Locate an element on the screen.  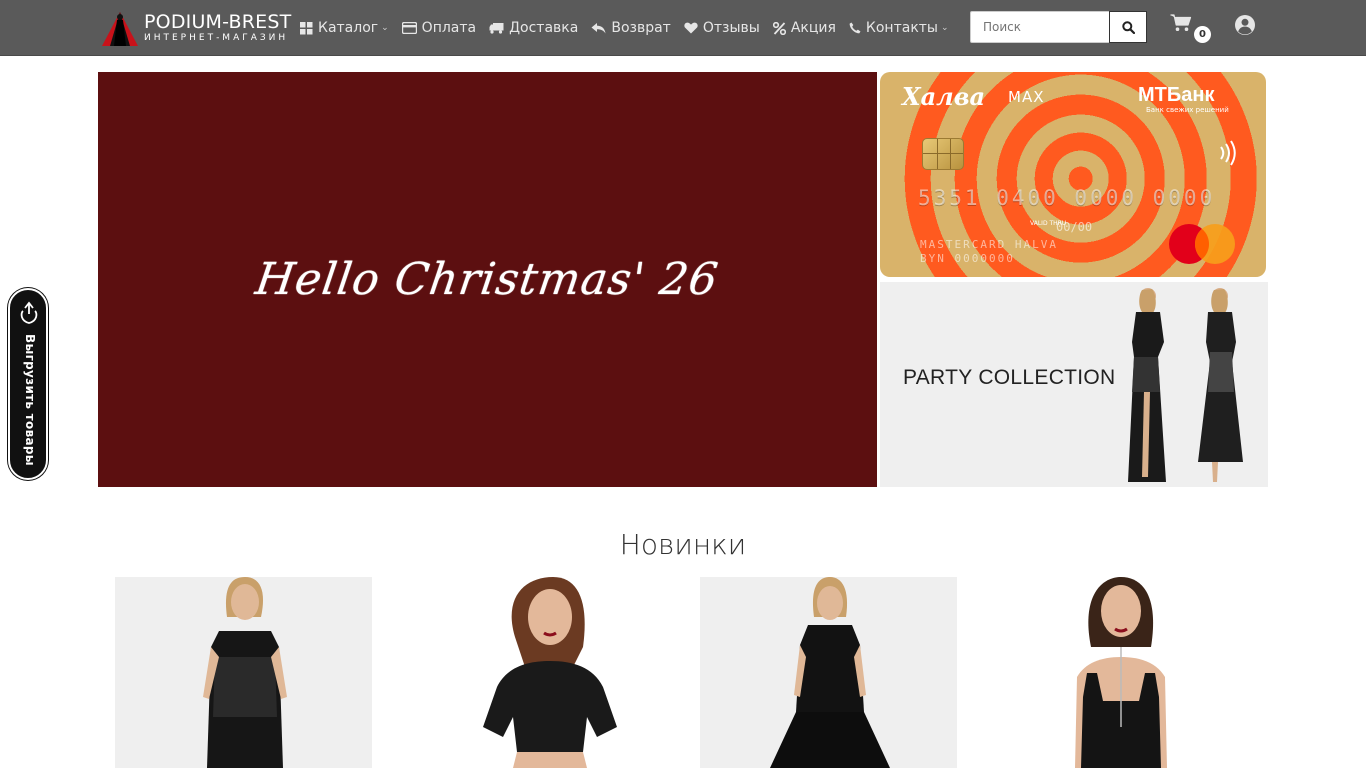
nav-item-catalog: Каталог ⌄ is located at coordinates (344, 28).